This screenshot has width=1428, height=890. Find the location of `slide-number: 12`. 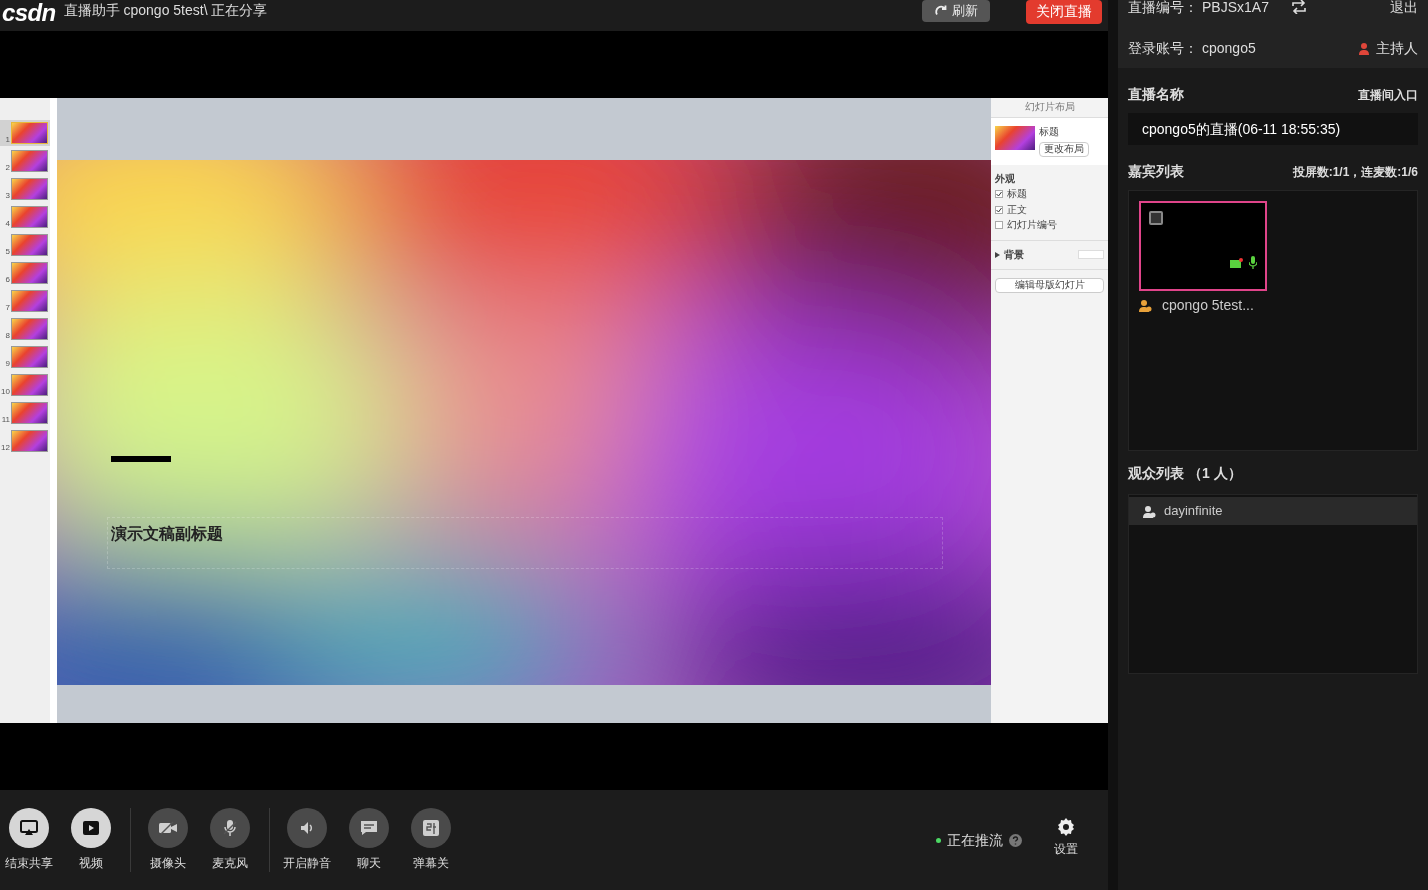

slide-number: 12 is located at coordinates (5, 448).